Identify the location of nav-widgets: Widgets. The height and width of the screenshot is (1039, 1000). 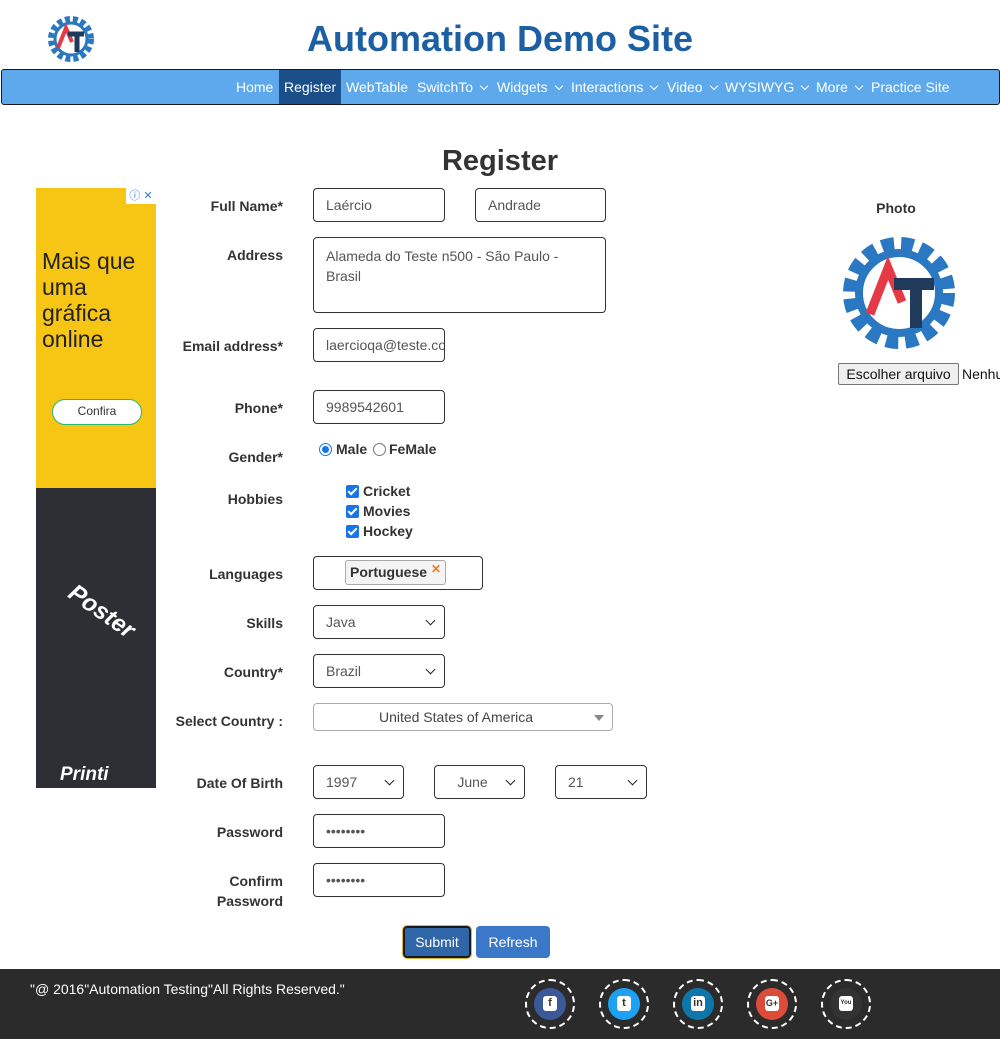
(530, 87).